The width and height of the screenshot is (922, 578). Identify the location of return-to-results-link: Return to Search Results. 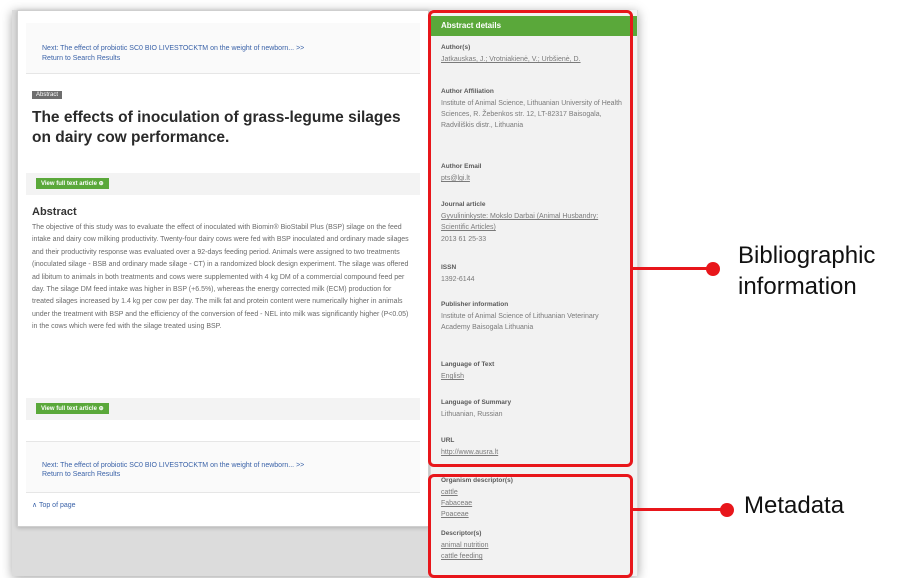
(81, 58).